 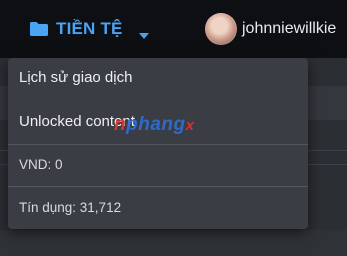 What do you see at coordinates (158, 122) in the screenshot?
I see `menu-item-unlocked-content: Unlocked content` at bounding box center [158, 122].